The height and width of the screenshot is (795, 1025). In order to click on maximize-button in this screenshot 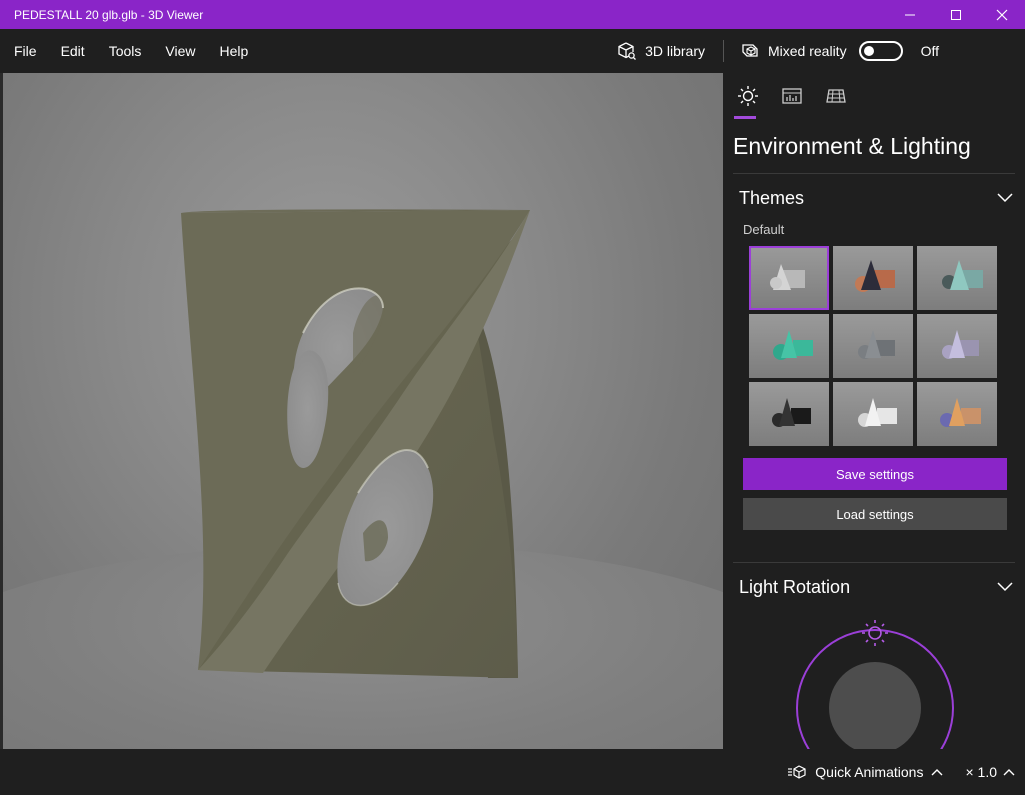, I will do `click(956, 14)`.